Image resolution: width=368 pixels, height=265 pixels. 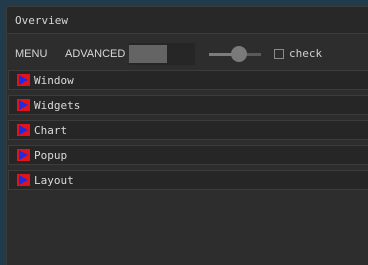 What do you see at coordinates (188, 80) in the screenshot?
I see `section-window: Window` at bounding box center [188, 80].